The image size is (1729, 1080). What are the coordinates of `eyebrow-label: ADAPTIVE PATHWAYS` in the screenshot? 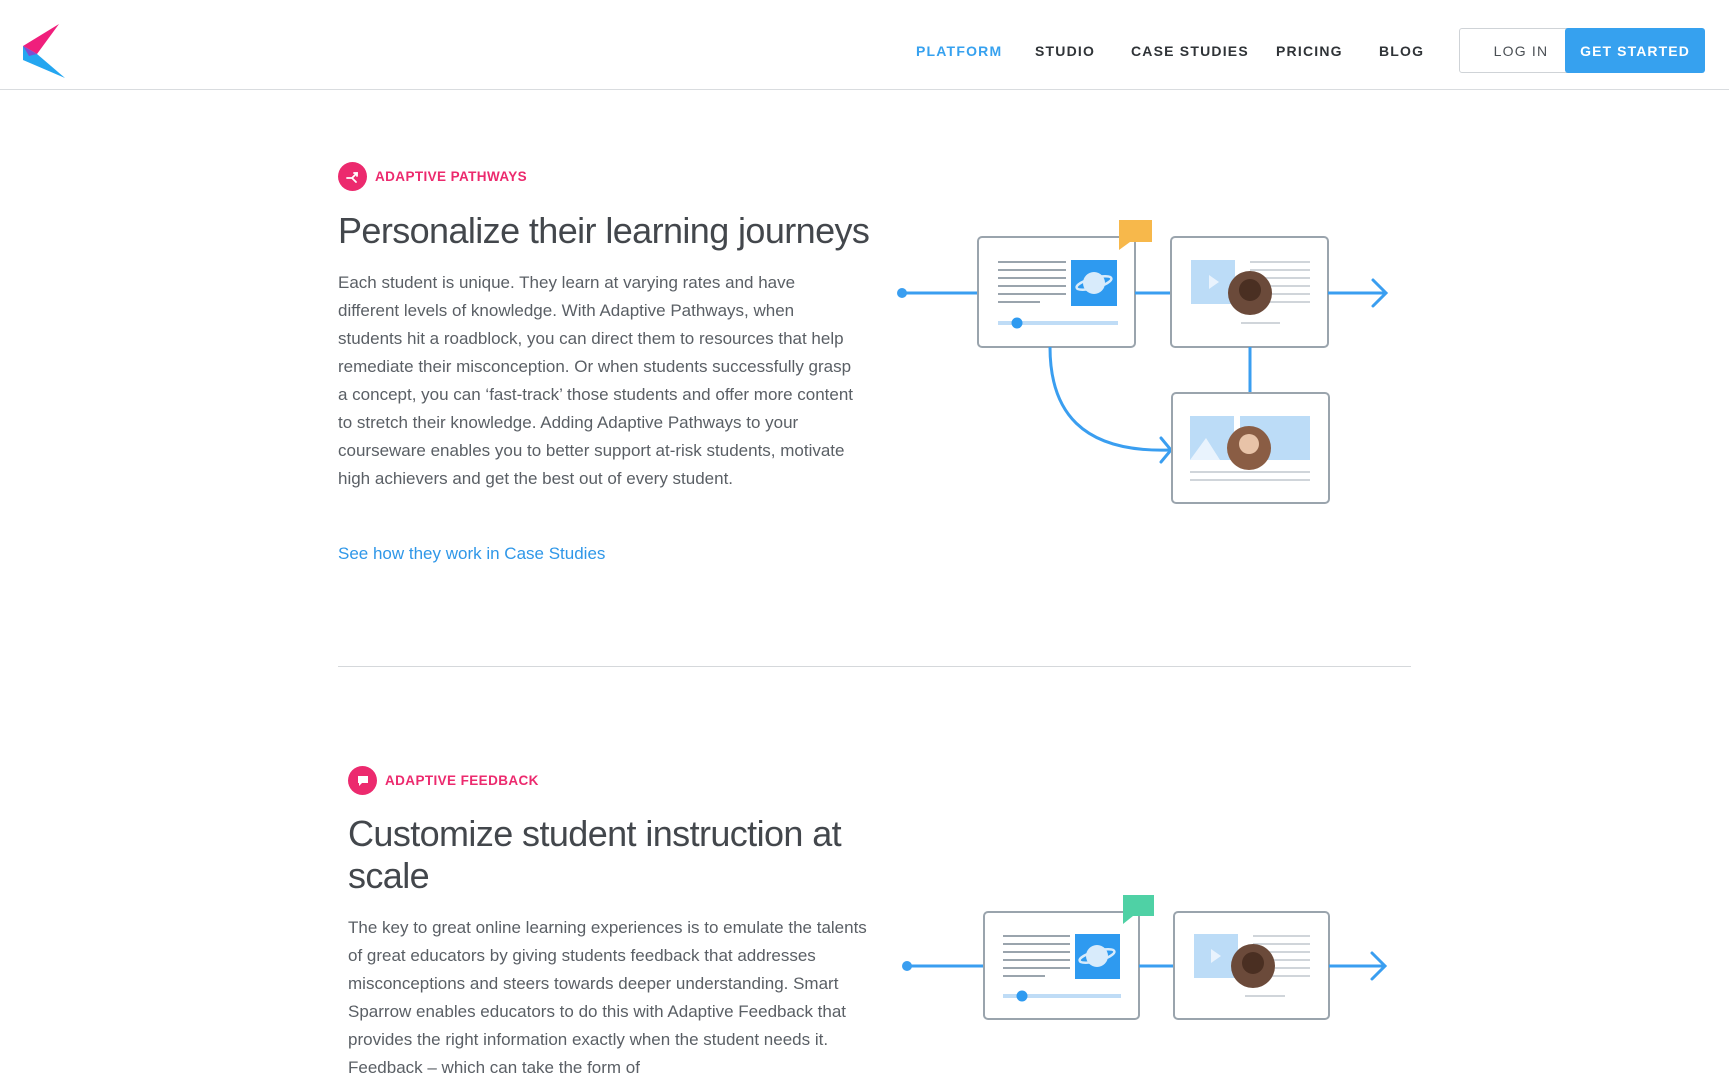 It's located at (451, 176).